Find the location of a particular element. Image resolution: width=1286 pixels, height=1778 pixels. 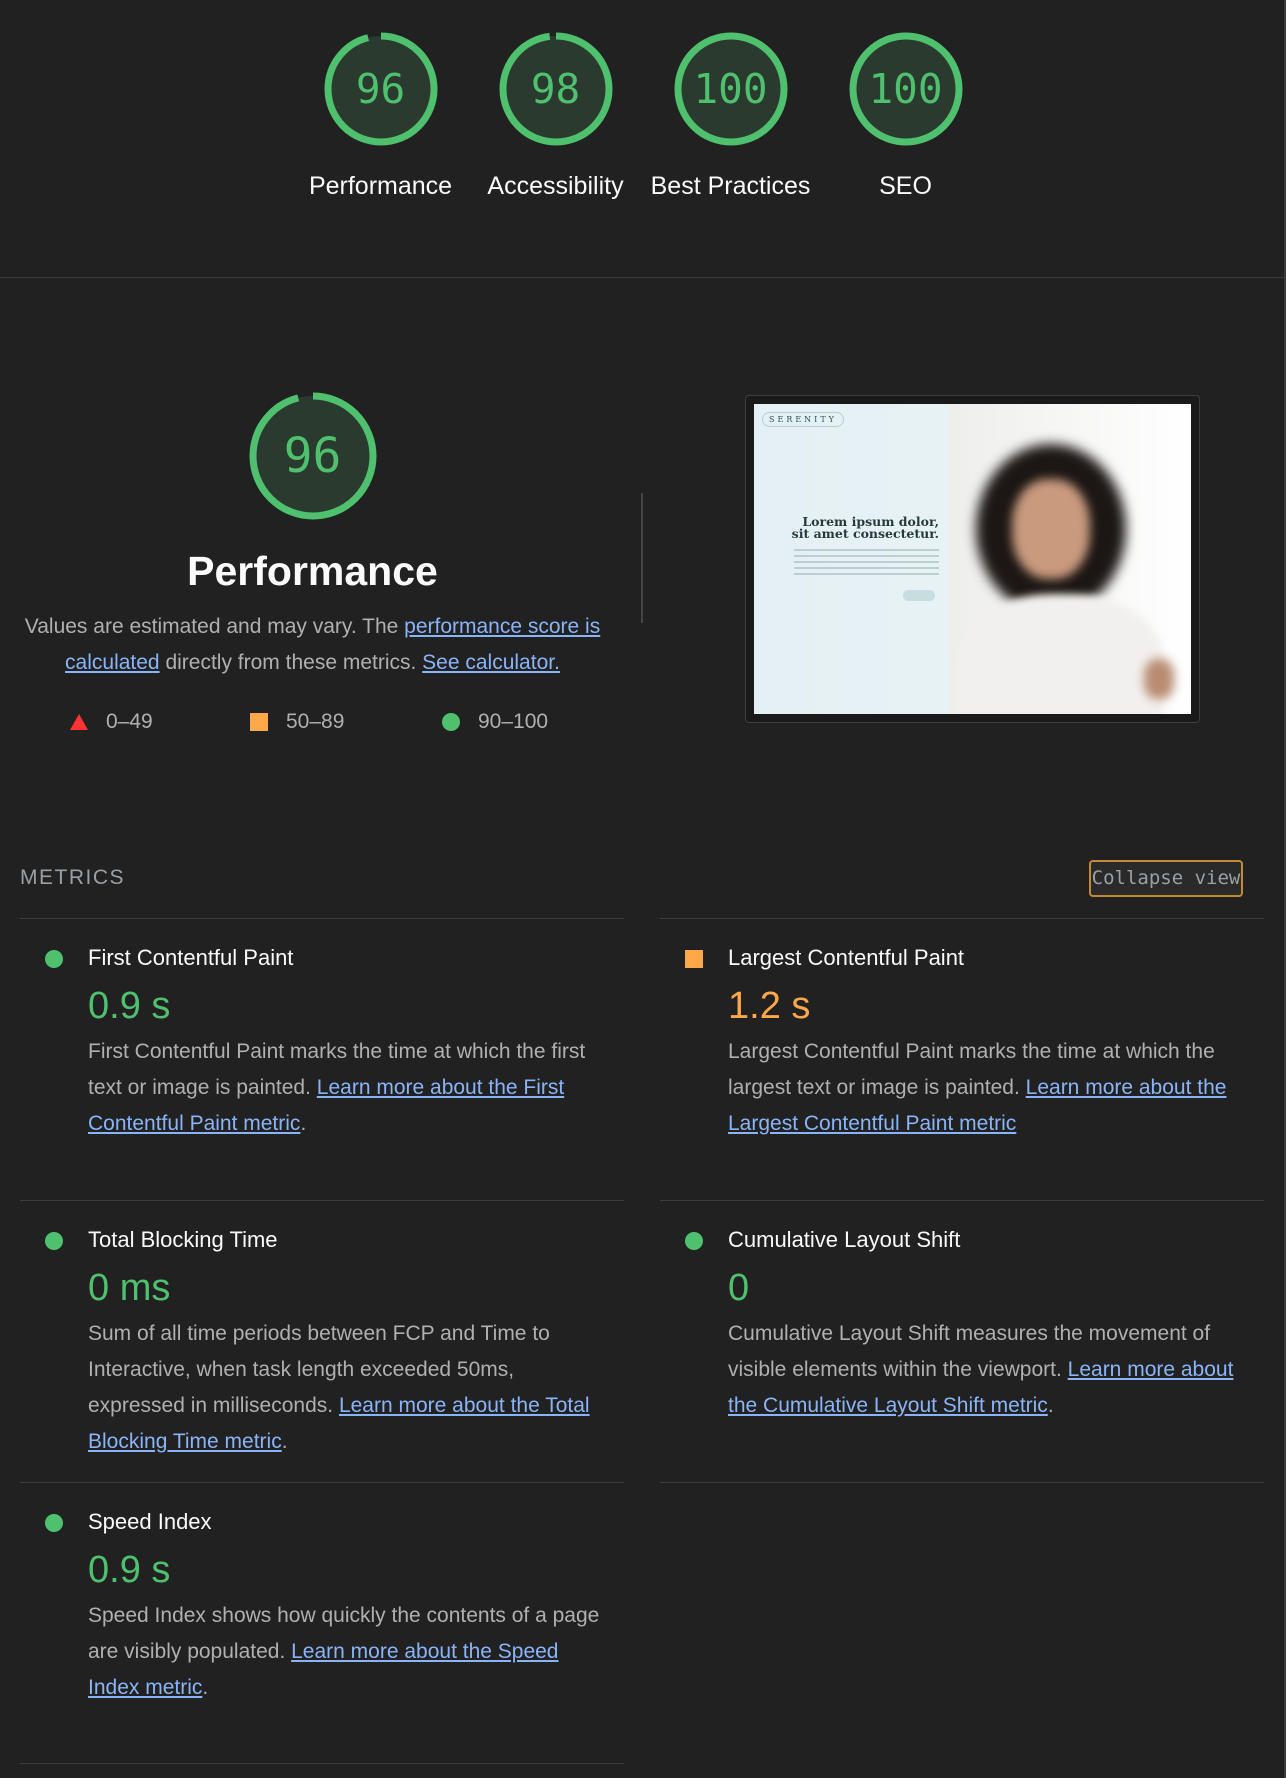

gauge-performance: 96 Performance is located at coordinates (380, 117).